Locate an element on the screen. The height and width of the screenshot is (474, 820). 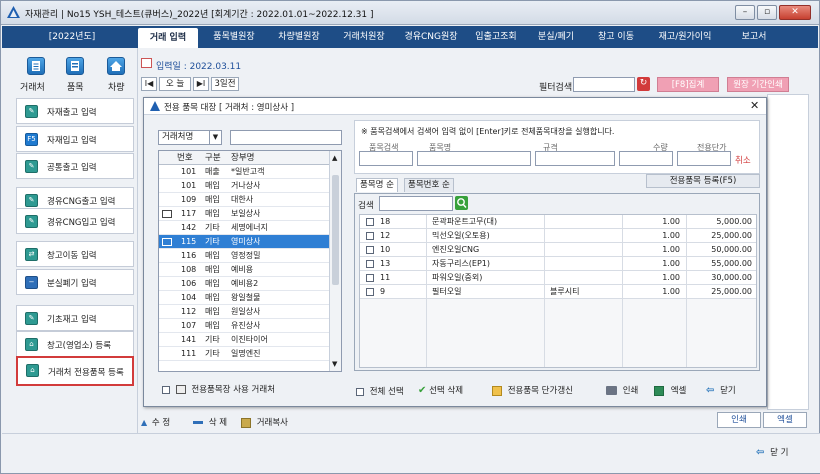
today-button: 오 늘 is located at coordinates (175, 84).